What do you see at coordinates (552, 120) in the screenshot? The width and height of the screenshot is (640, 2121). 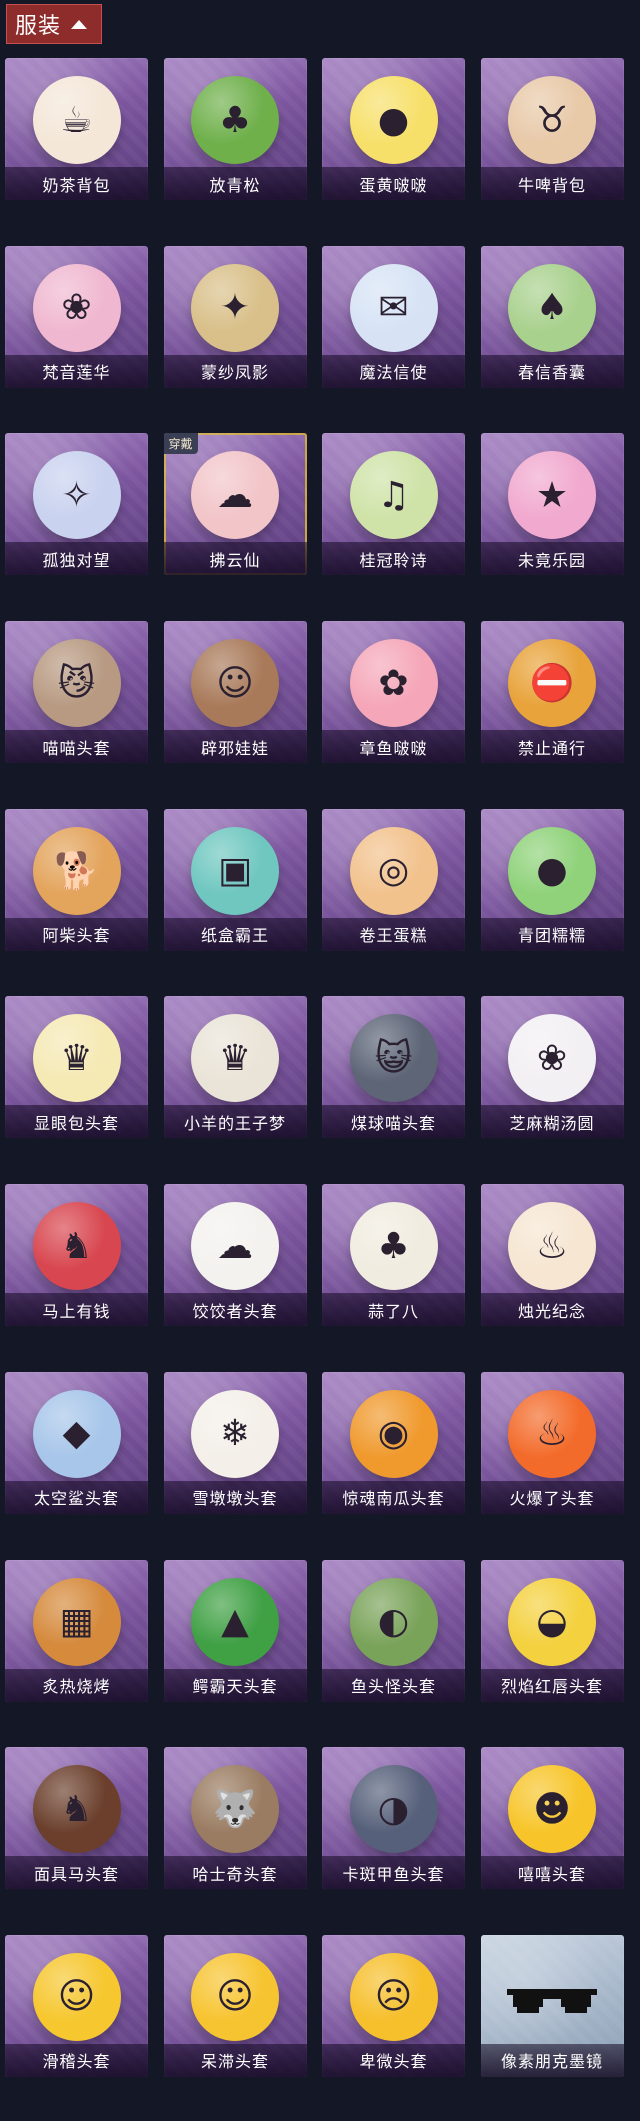 I see `item-icon: ♉` at bounding box center [552, 120].